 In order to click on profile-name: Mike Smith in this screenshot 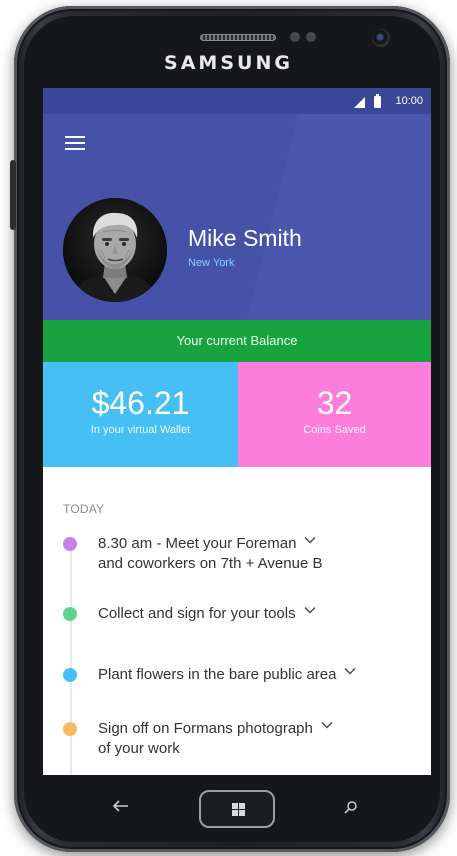, I will do `click(245, 238)`.